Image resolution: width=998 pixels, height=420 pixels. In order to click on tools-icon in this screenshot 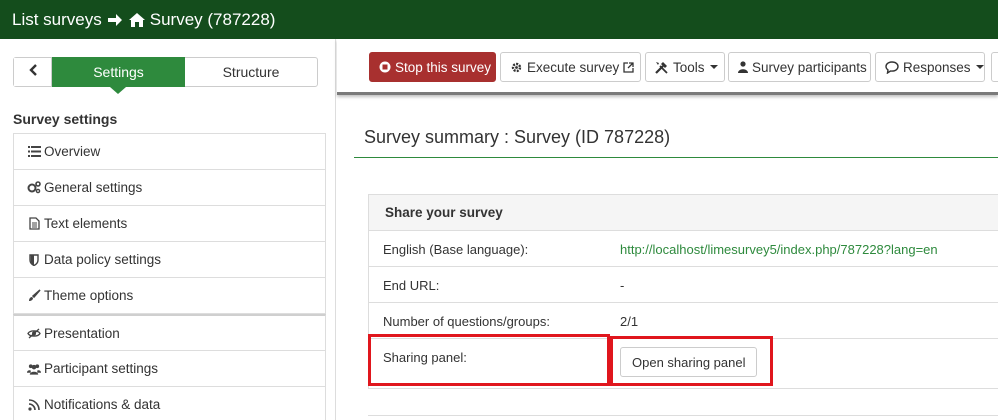, I will do `click(662, 67)`.